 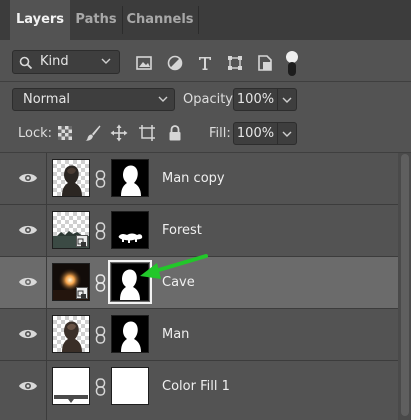 I want to click on layer-row-man: Man, so click(x=199, y=335).